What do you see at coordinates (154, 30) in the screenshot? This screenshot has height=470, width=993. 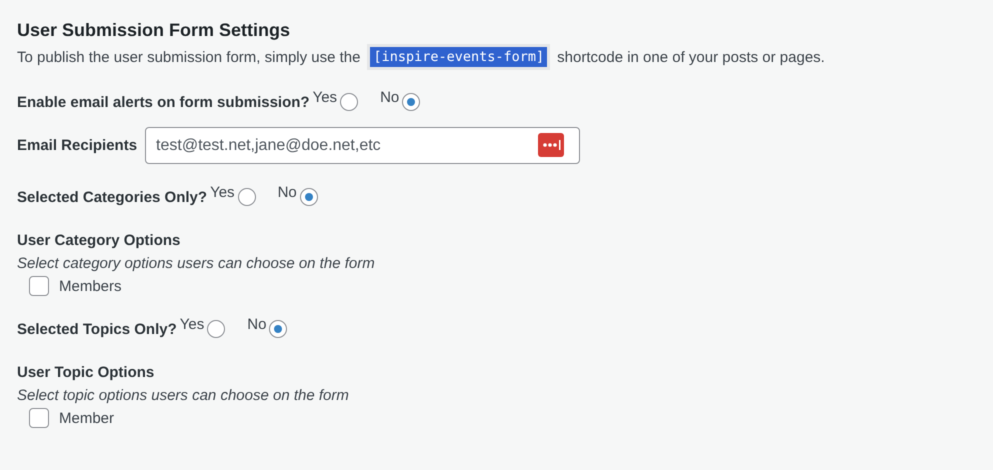 I see `section-title: User Submission Form Settings` at bounding box center [154, 30].